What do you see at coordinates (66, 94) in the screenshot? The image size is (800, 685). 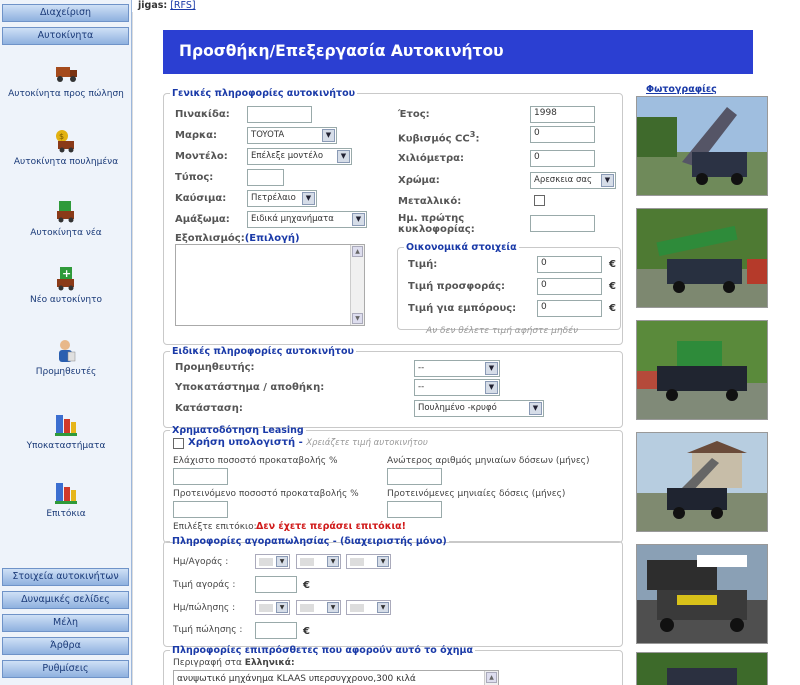 I see `sidebar-item-label: Αυτοκίνητα προς πώληση` at bounding box center [66, 94].